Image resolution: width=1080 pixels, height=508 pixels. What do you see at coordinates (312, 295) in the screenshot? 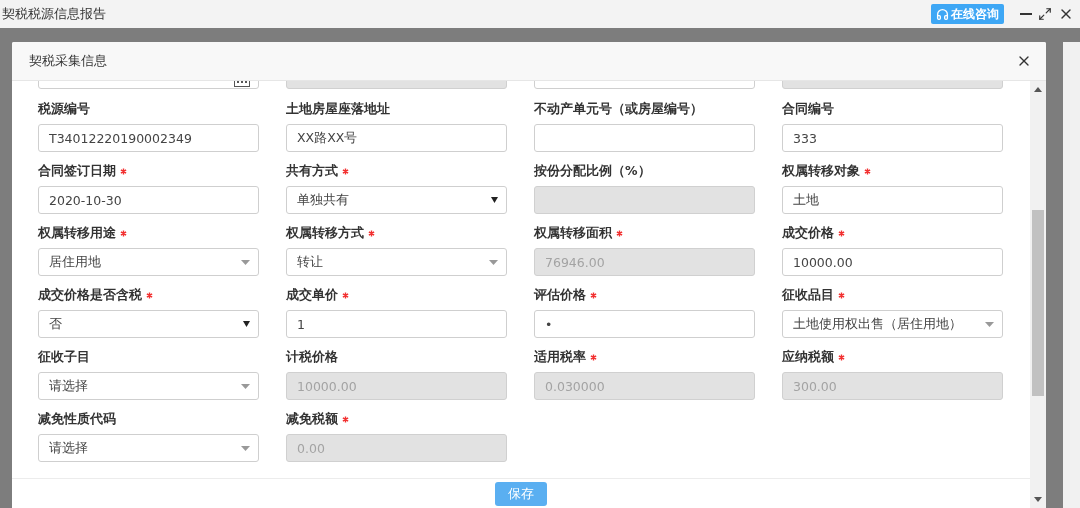
I see `field-label: 成交单价` at bounding box center [312, 295].